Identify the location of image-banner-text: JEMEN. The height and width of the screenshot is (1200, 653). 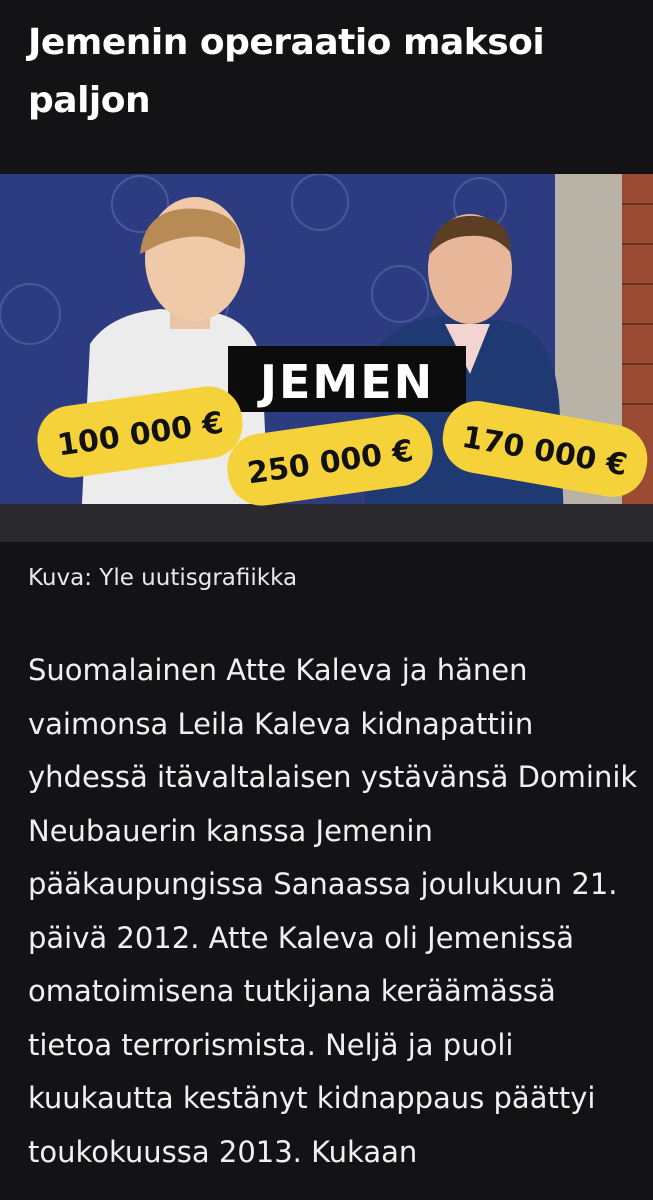
(345, 382).